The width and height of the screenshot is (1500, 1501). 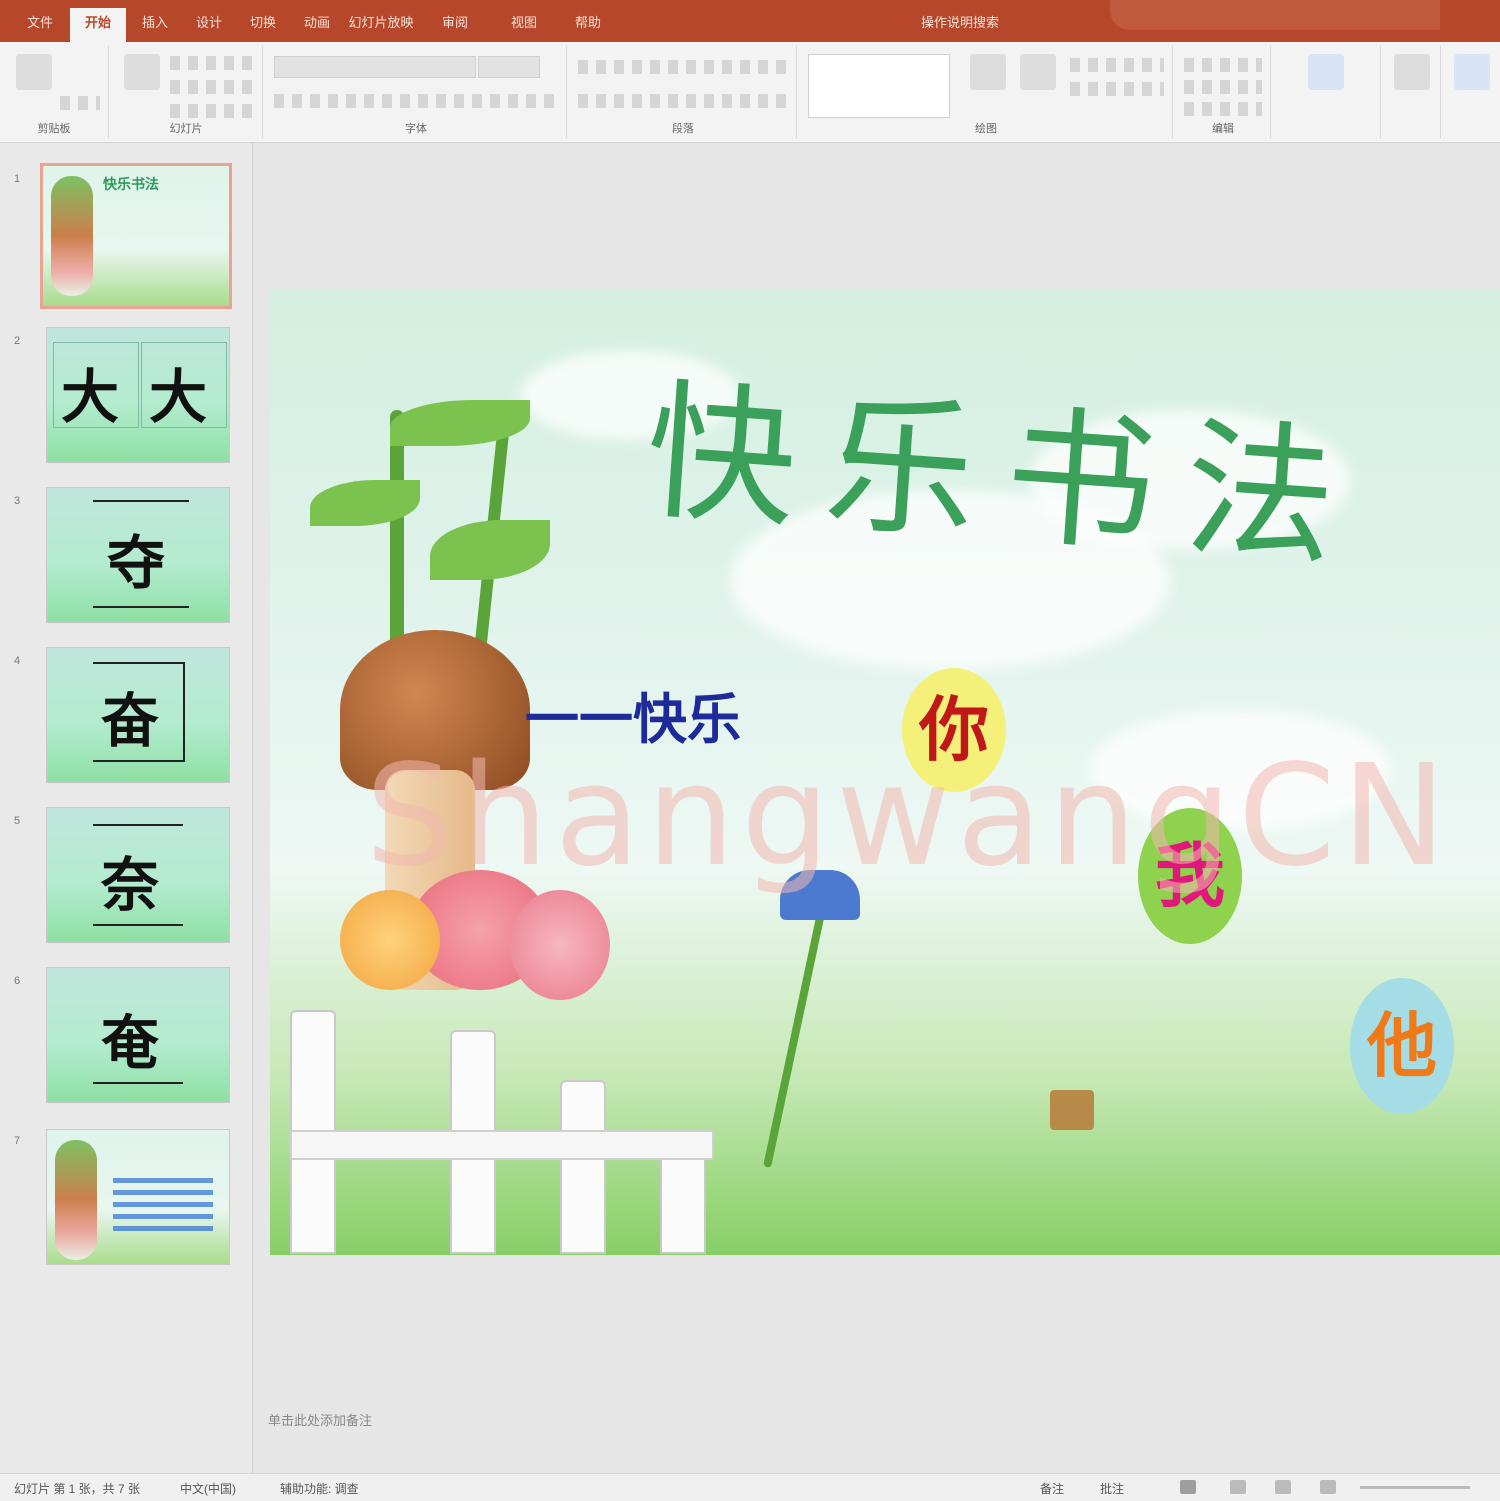 What do you see at coordinates (80, 103) in the screenshot?
I see `clipboard-tools` at bounding box center [80, 103].